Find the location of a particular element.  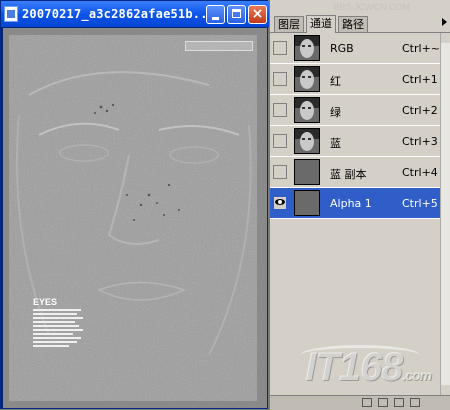

channel-row-rgb: RGB Ctrl+~ is located at coordinates (355, 48).